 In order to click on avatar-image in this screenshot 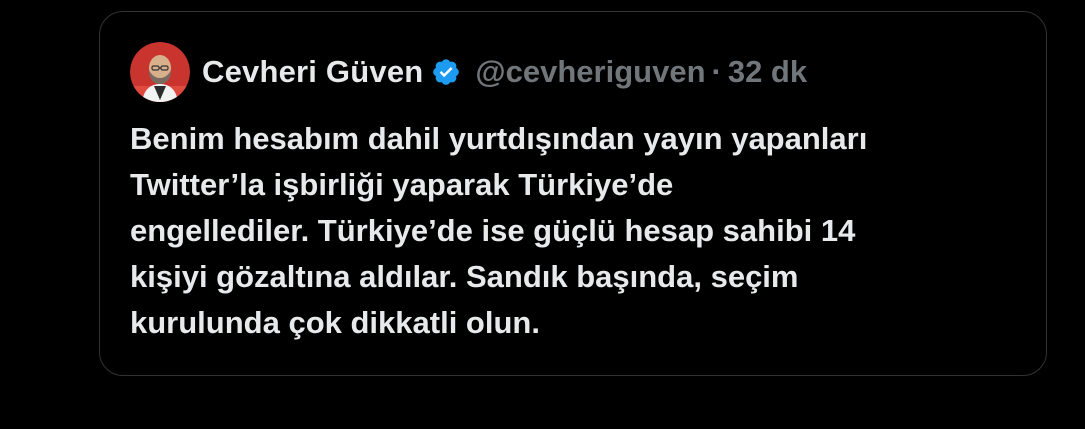, I will do `click(160, 72)`.